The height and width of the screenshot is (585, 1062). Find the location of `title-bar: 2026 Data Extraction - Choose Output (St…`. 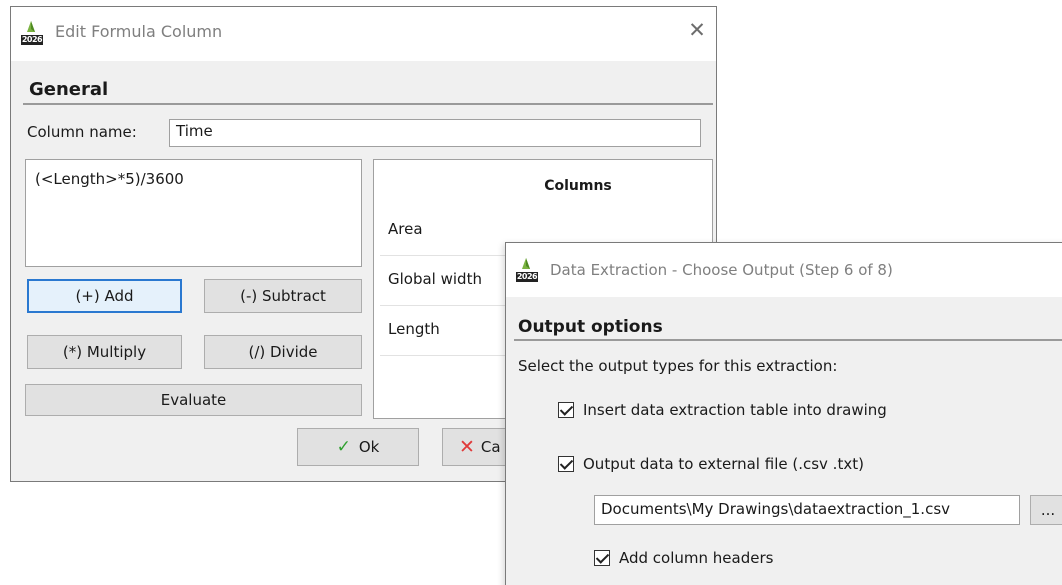

title-bar: 2026 Data Extraction - Choose Output (St… is located at coordinates (784, 270).